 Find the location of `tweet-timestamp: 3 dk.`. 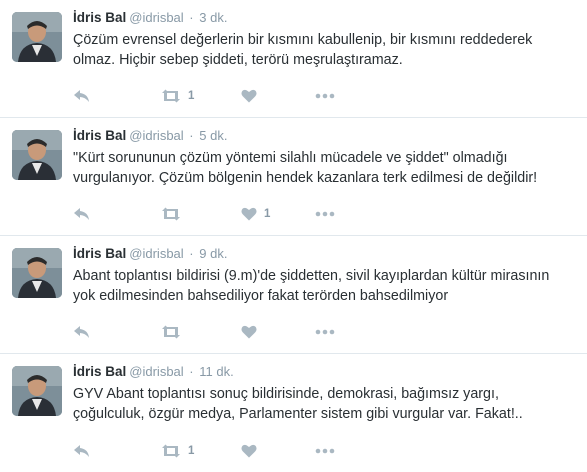

tweet-timestamp: 3 dk. is located at coordinates (213, 17).